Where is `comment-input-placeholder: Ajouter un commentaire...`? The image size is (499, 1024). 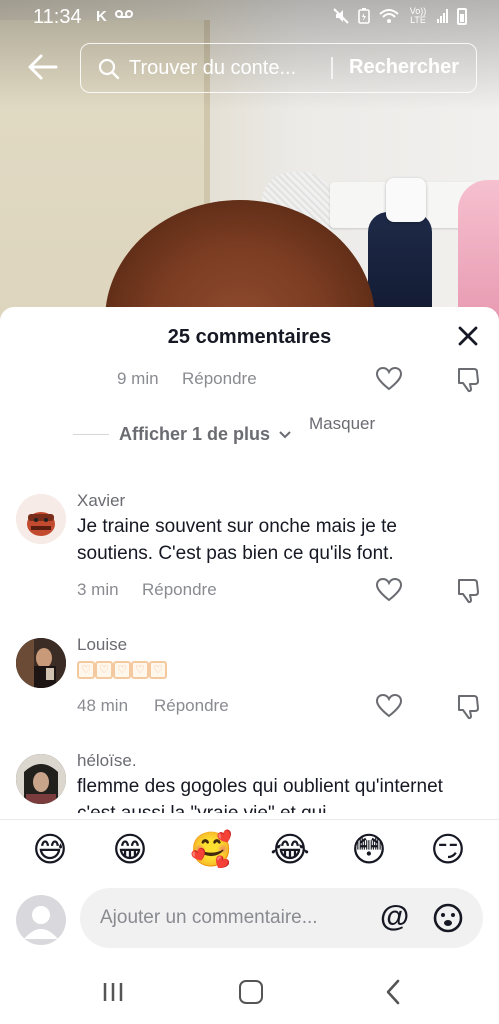 comment-input-placeholder: Ajouter un commentaire... is located at coordinates (209, 917).